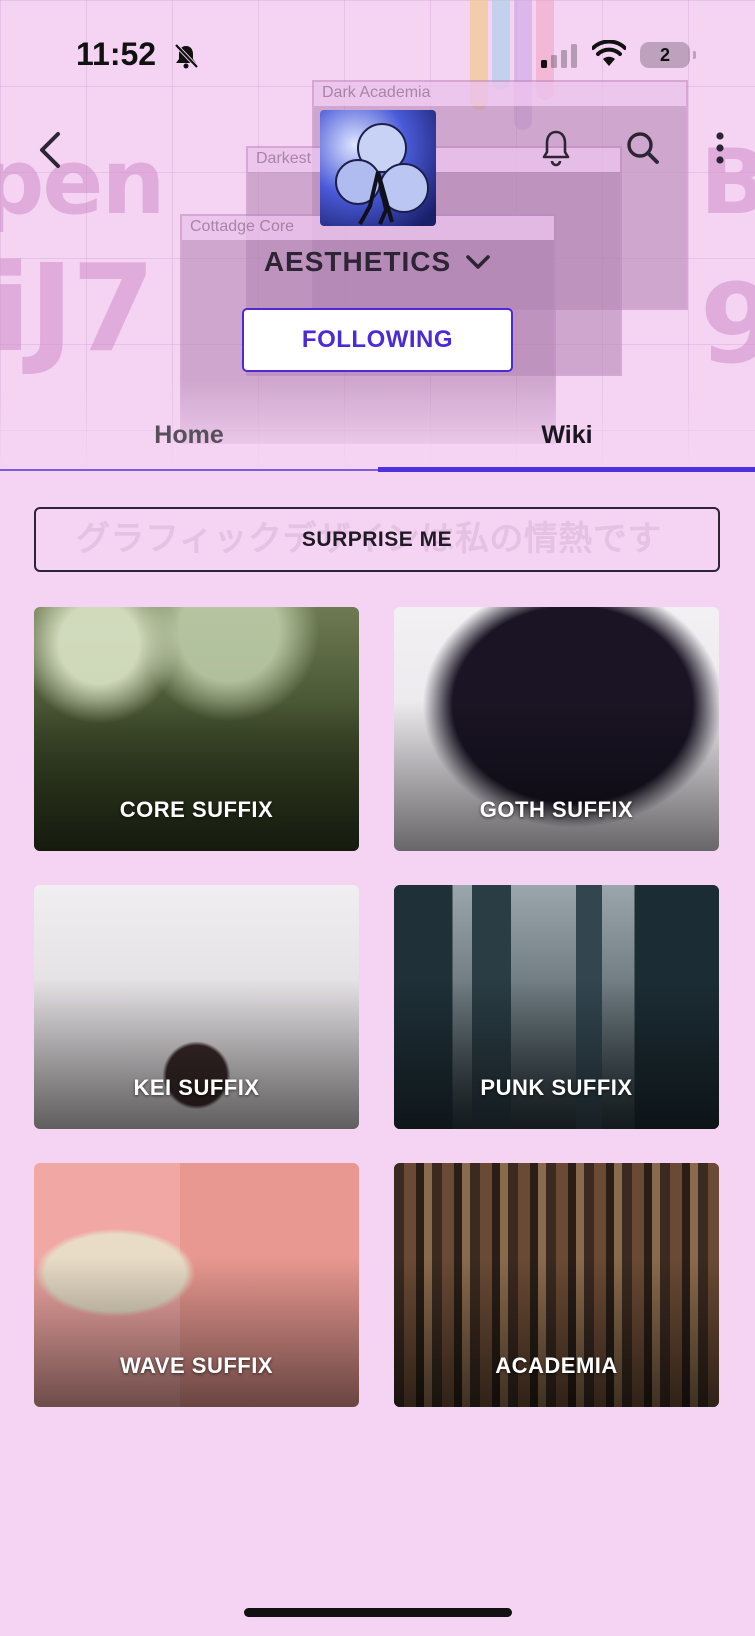 The width and height of the screenshot is (755, 1636). What do you see at coordinates (116, 54) in the screenshot?
I see `status-time: 11:52` at bounding box center [116, 54].